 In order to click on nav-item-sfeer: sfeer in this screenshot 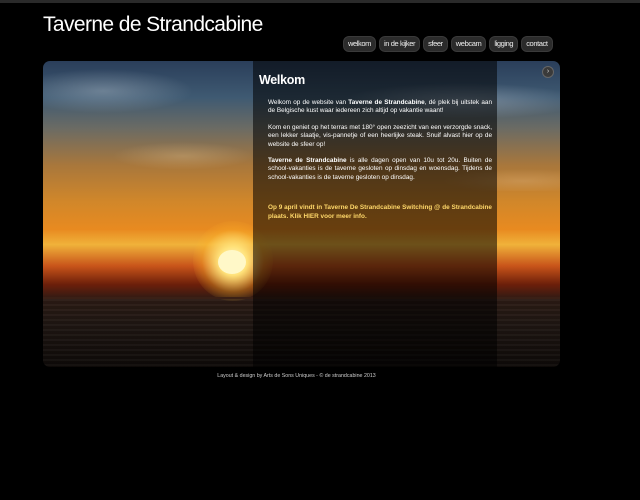, I will do `click(435, 44)`.